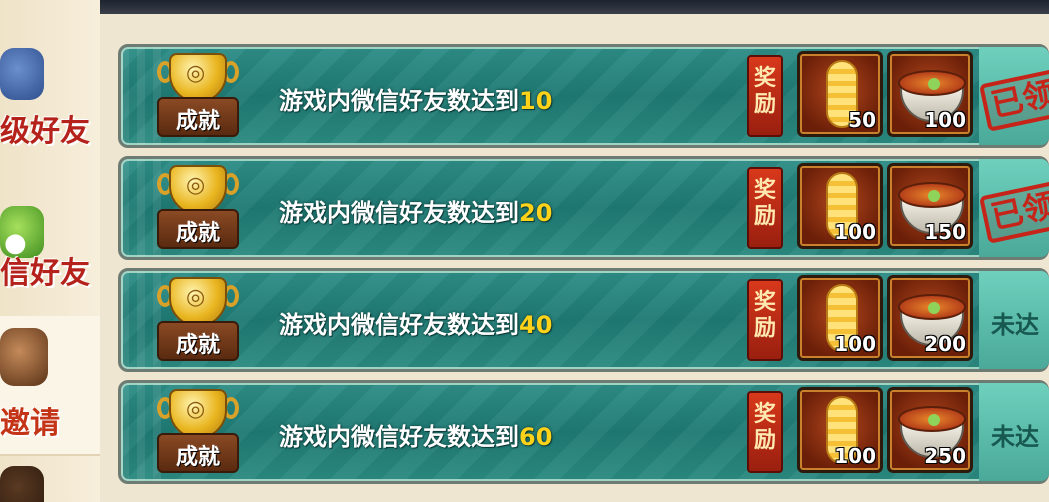  What do you see at coordinates (945, 456) in the screenshot?
I see `reward-count: 250` at bounding box center [945, 456].